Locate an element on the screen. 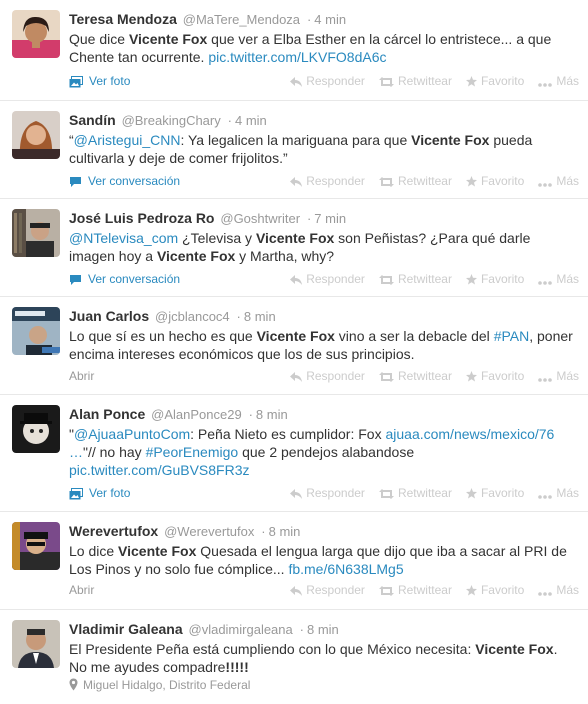  tweet-time: 7 min is located at coordinates (330, 218).